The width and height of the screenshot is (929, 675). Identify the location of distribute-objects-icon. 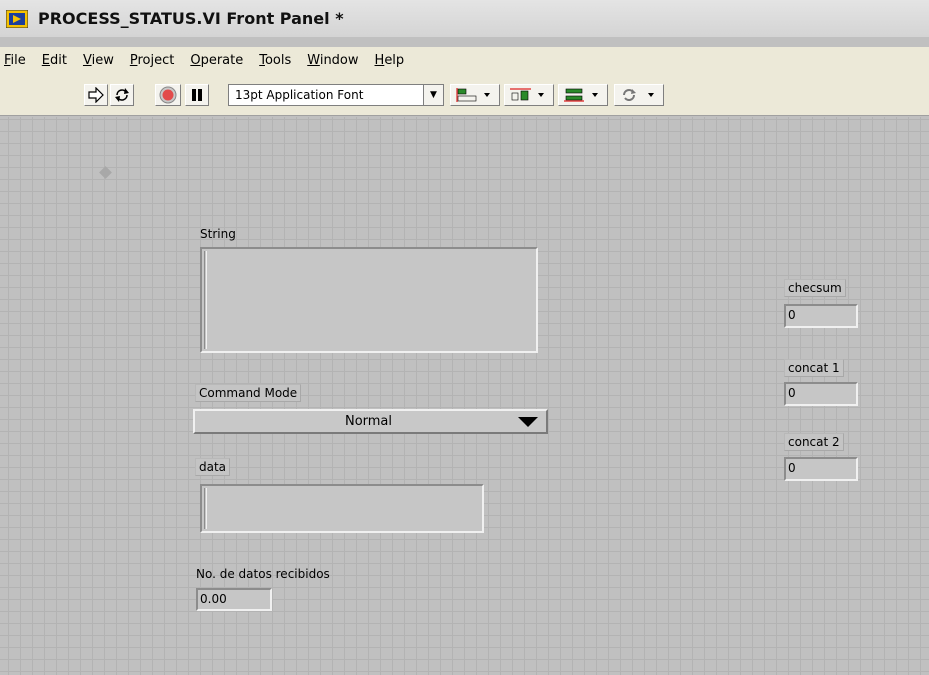
(527, 94).